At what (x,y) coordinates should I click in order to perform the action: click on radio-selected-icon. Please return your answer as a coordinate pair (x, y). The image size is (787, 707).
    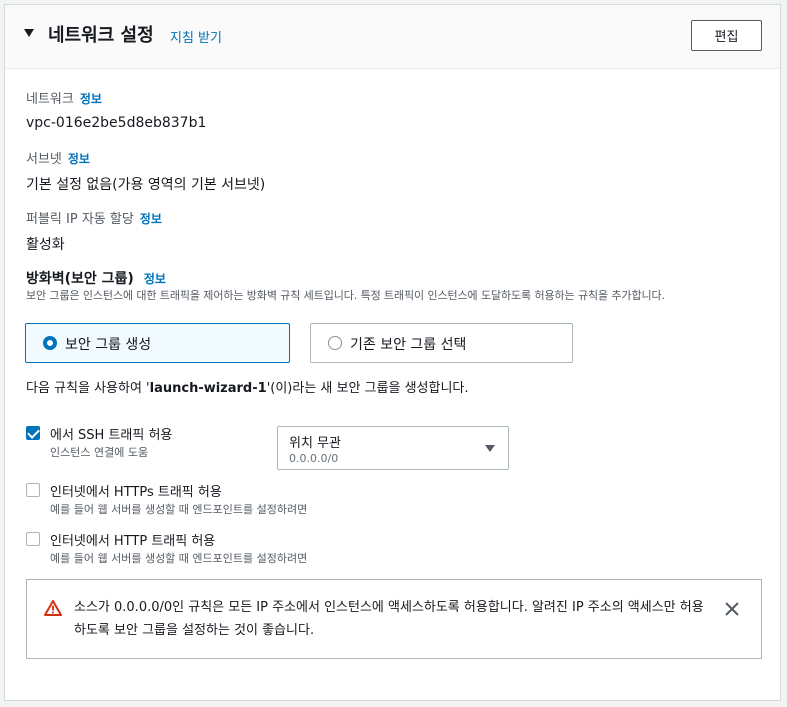
    Looking at the image, I should click on (50, 343).